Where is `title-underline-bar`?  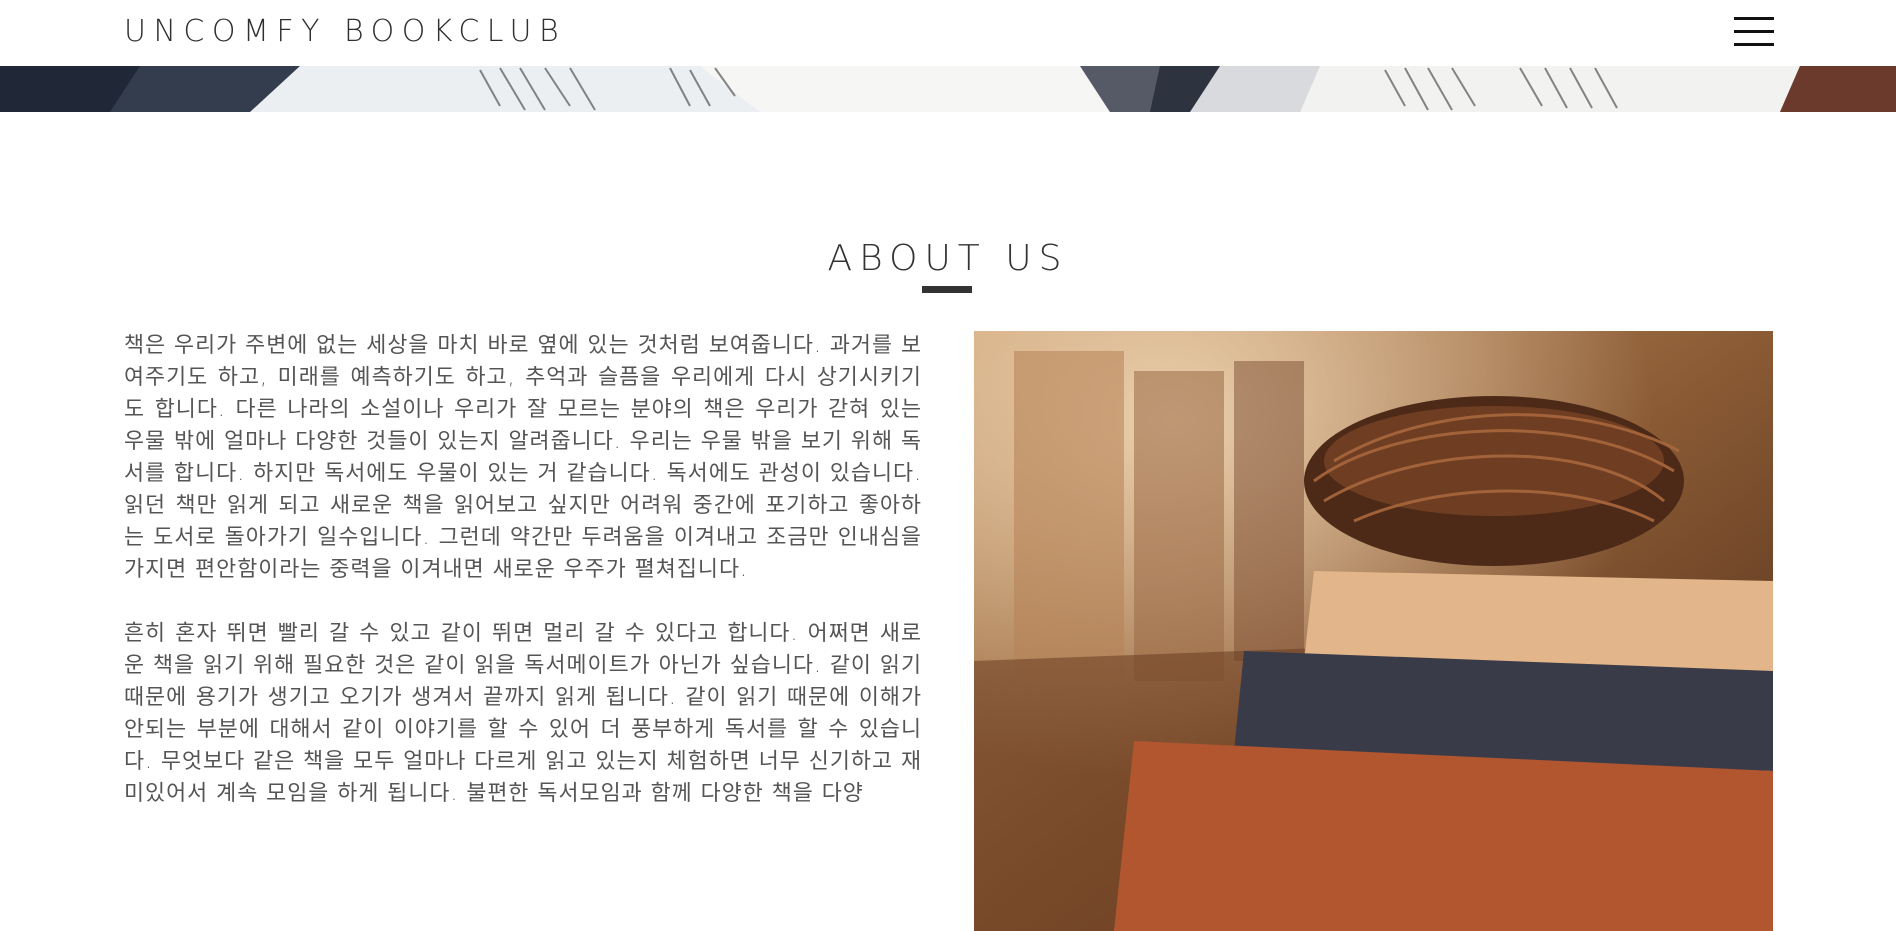 title-underline-bar is located at coordinates (947, 289).